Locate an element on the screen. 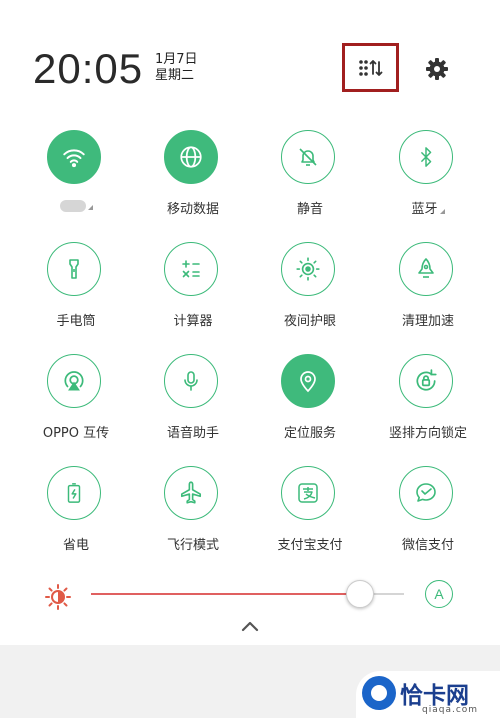  flashlight-icon is located at coordinates (74, 269).